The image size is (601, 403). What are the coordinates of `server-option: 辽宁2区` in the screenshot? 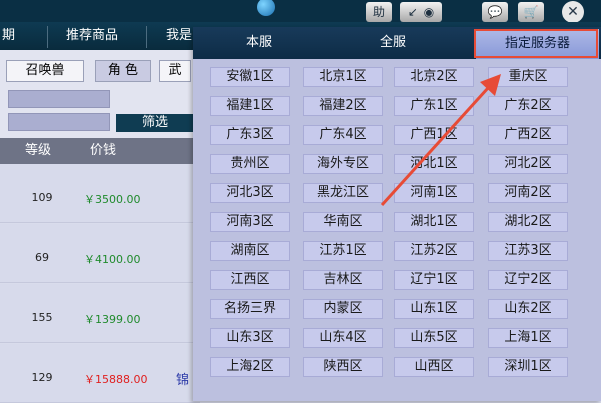 It's located at (528, 280).